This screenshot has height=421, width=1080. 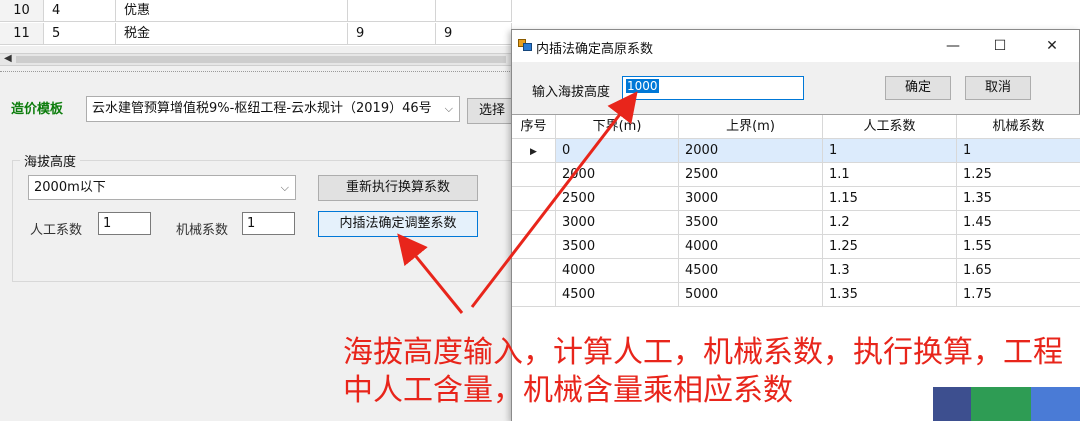 I want to click on cell-labor: 1.25, so click(x=890, y=247).